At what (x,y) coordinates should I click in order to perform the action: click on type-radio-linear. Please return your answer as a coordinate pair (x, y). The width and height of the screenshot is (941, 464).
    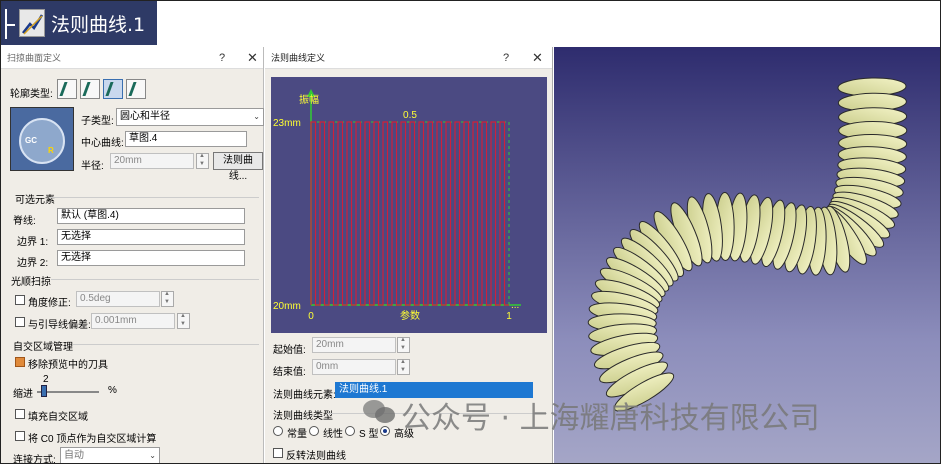
    Looking at the image, I should click on (314, 431).